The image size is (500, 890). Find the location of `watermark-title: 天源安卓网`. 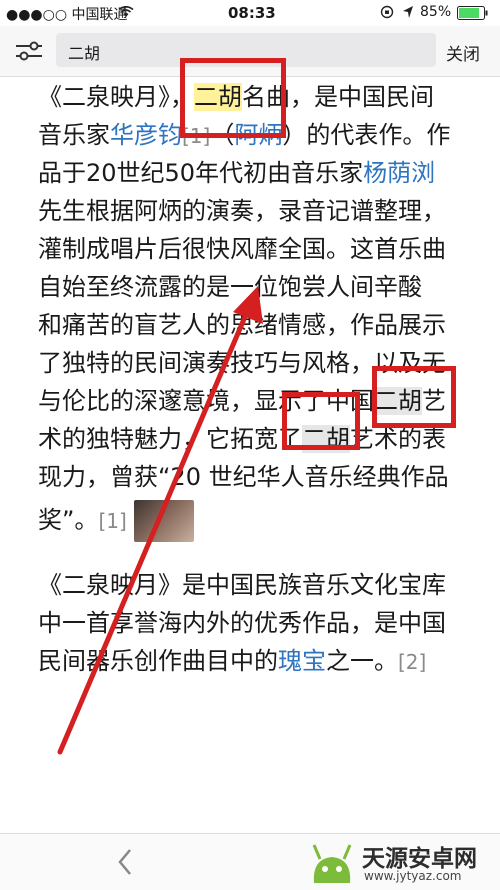

watermark-title: 天源安卓网 is located at coordinates (419, 859).